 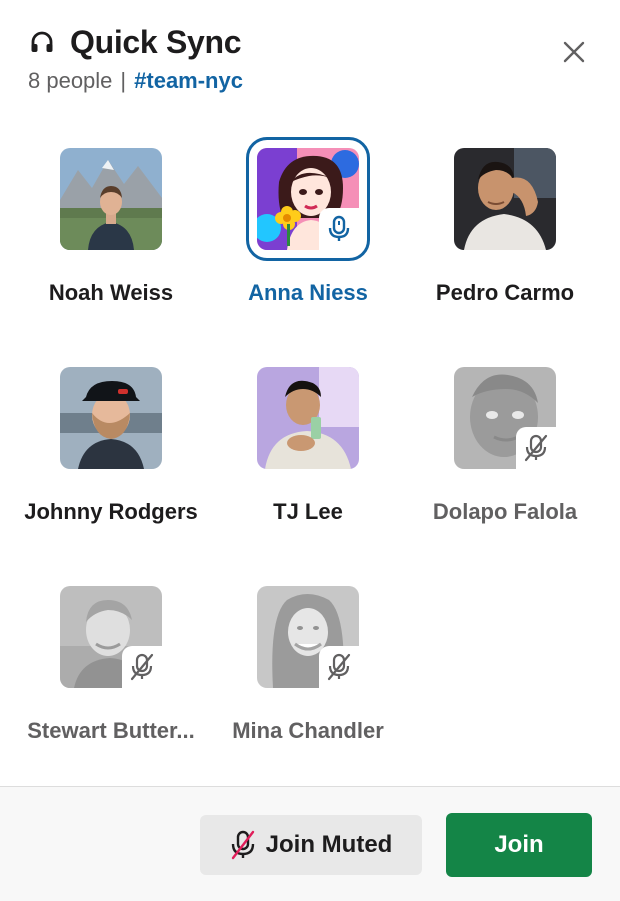 I want to click on call-footer: Join Muted Join, so click(x=310, y=843).